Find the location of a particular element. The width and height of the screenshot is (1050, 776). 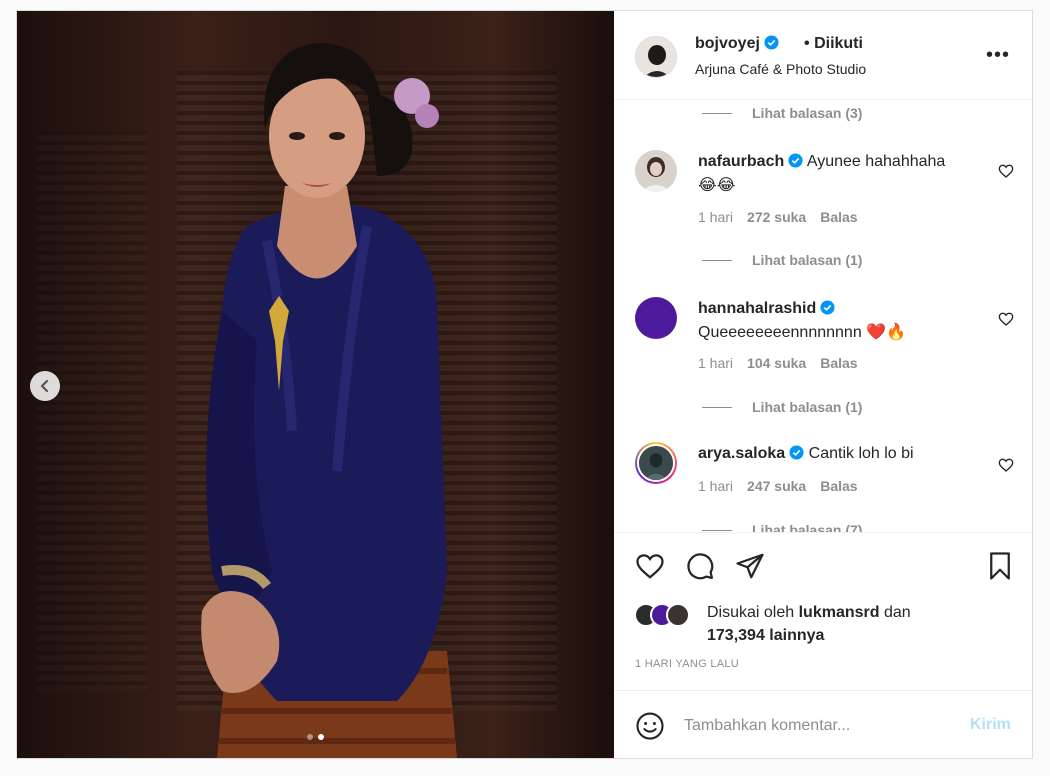

view-replies-button: Lihat balasan (3) is located at coordinates (782, 113).